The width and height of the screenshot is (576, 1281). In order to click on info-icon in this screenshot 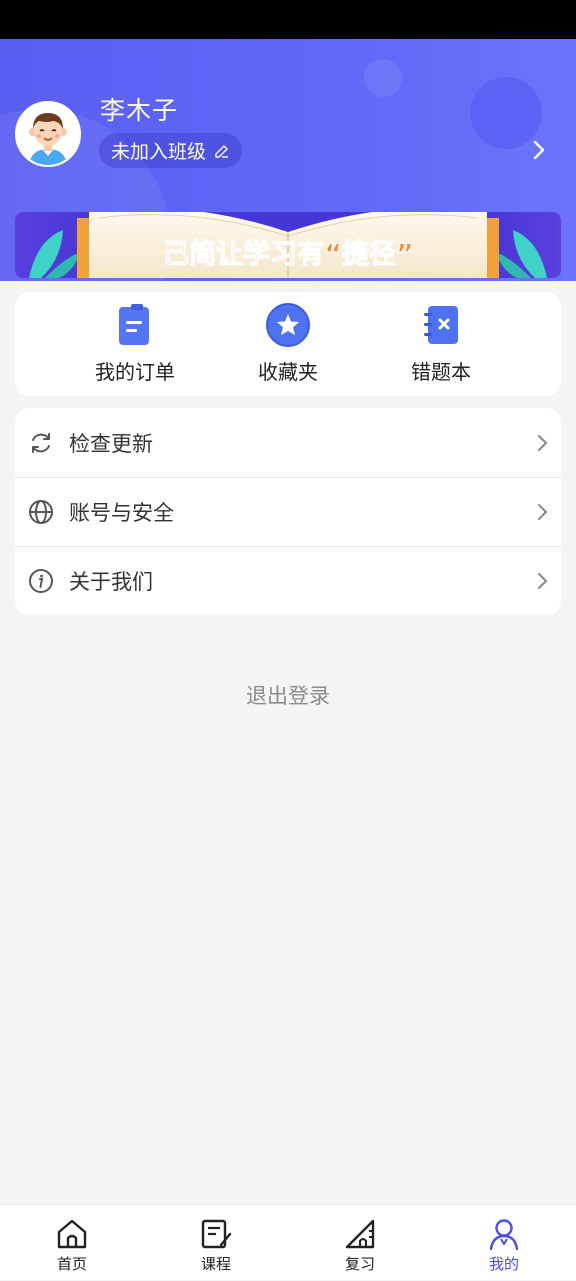, I will do `click(41, 580)`.